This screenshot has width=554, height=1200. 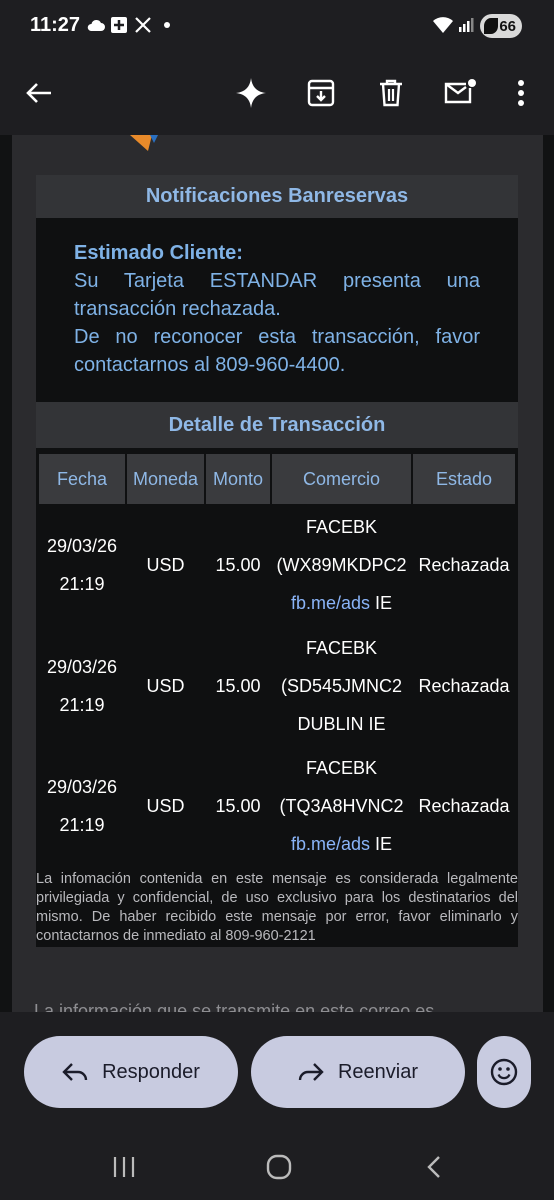 What do you see at coordinates (39, 93) in the screenshot?
I see `back-arrow-icon` at bounding box center [39, 93].